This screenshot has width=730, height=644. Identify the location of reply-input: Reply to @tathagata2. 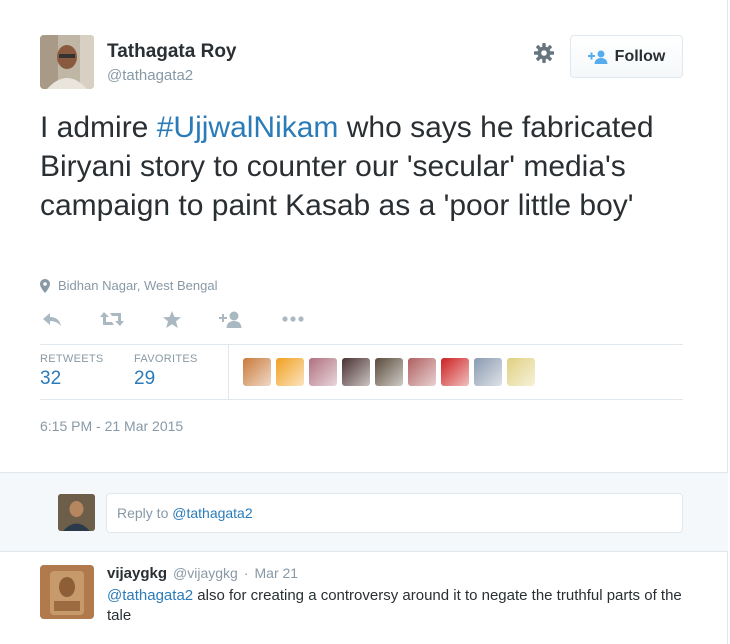
(394, 513).